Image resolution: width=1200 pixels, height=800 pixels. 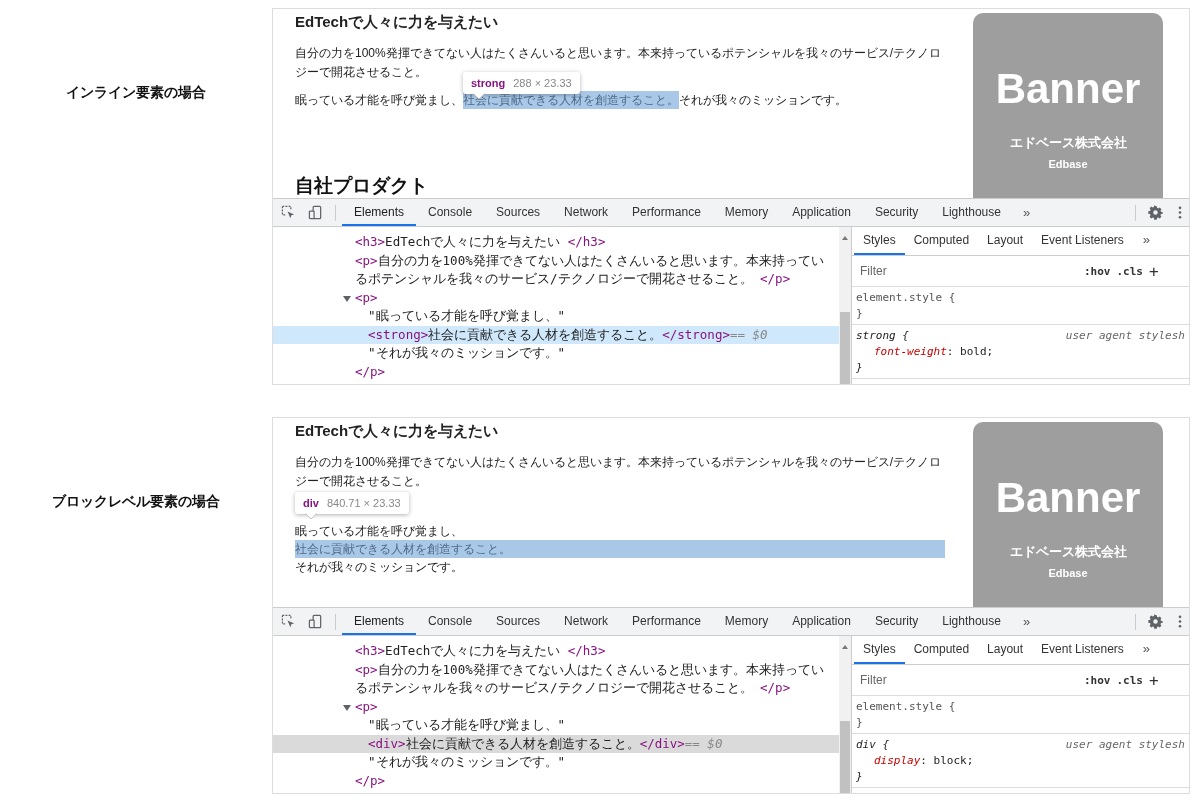 I want to click on section-label: ブロックレベル要素の場合, so click(x=136, y=502).